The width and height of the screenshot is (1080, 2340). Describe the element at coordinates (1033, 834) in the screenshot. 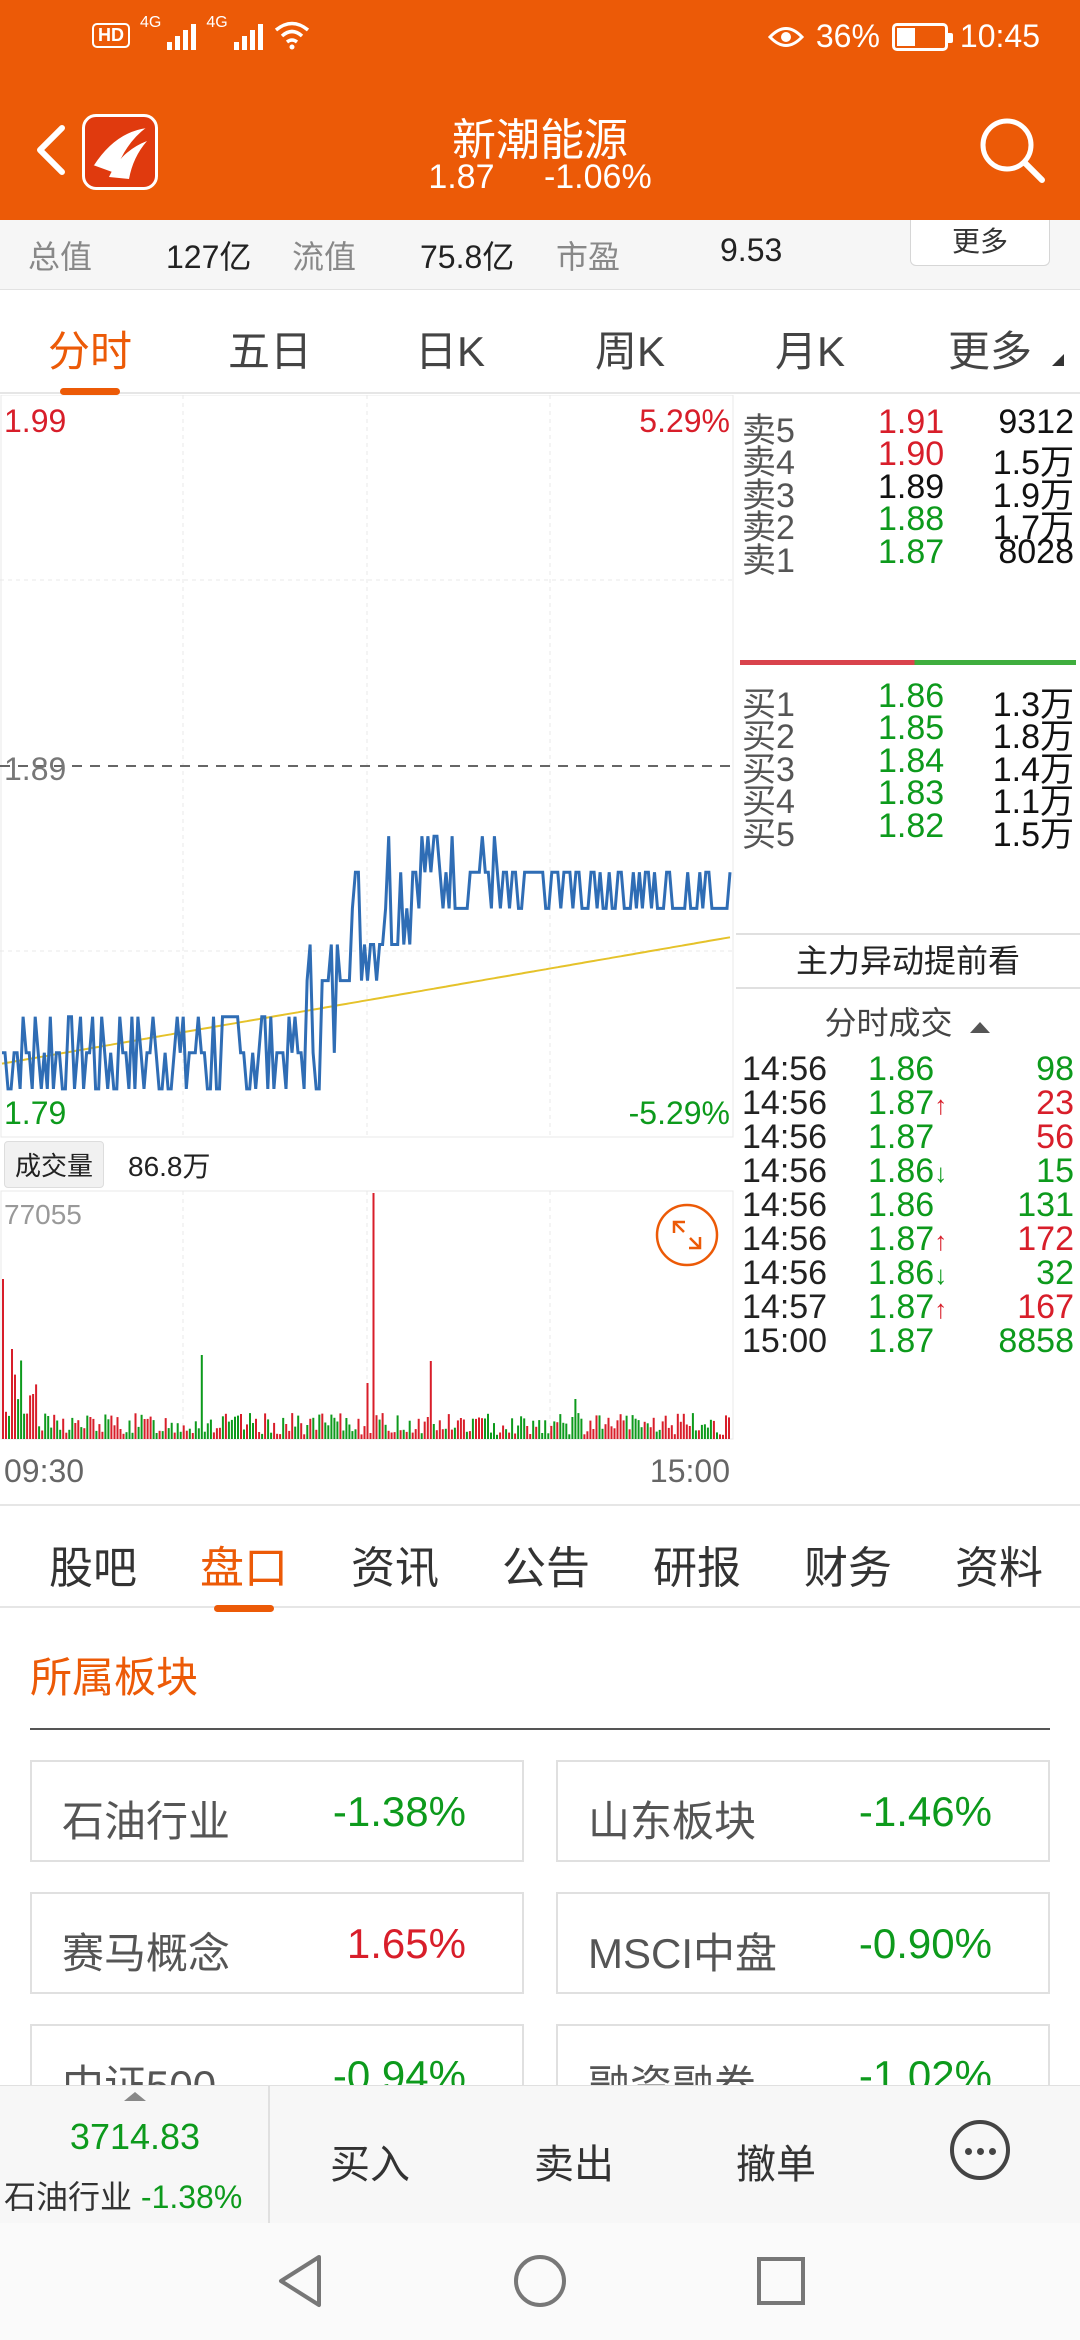

I see `bid-level-volume: 1.5万` at that location.